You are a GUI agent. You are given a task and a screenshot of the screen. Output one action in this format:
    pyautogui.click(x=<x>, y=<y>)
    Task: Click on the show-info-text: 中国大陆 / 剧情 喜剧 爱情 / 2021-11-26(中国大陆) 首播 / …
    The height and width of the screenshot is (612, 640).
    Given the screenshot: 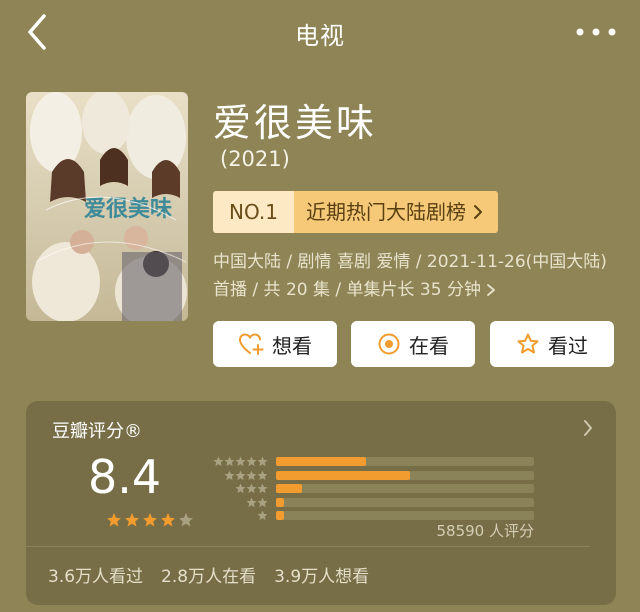 What is the action you would take?
    pyautogui.click(x=410, y=276)
    